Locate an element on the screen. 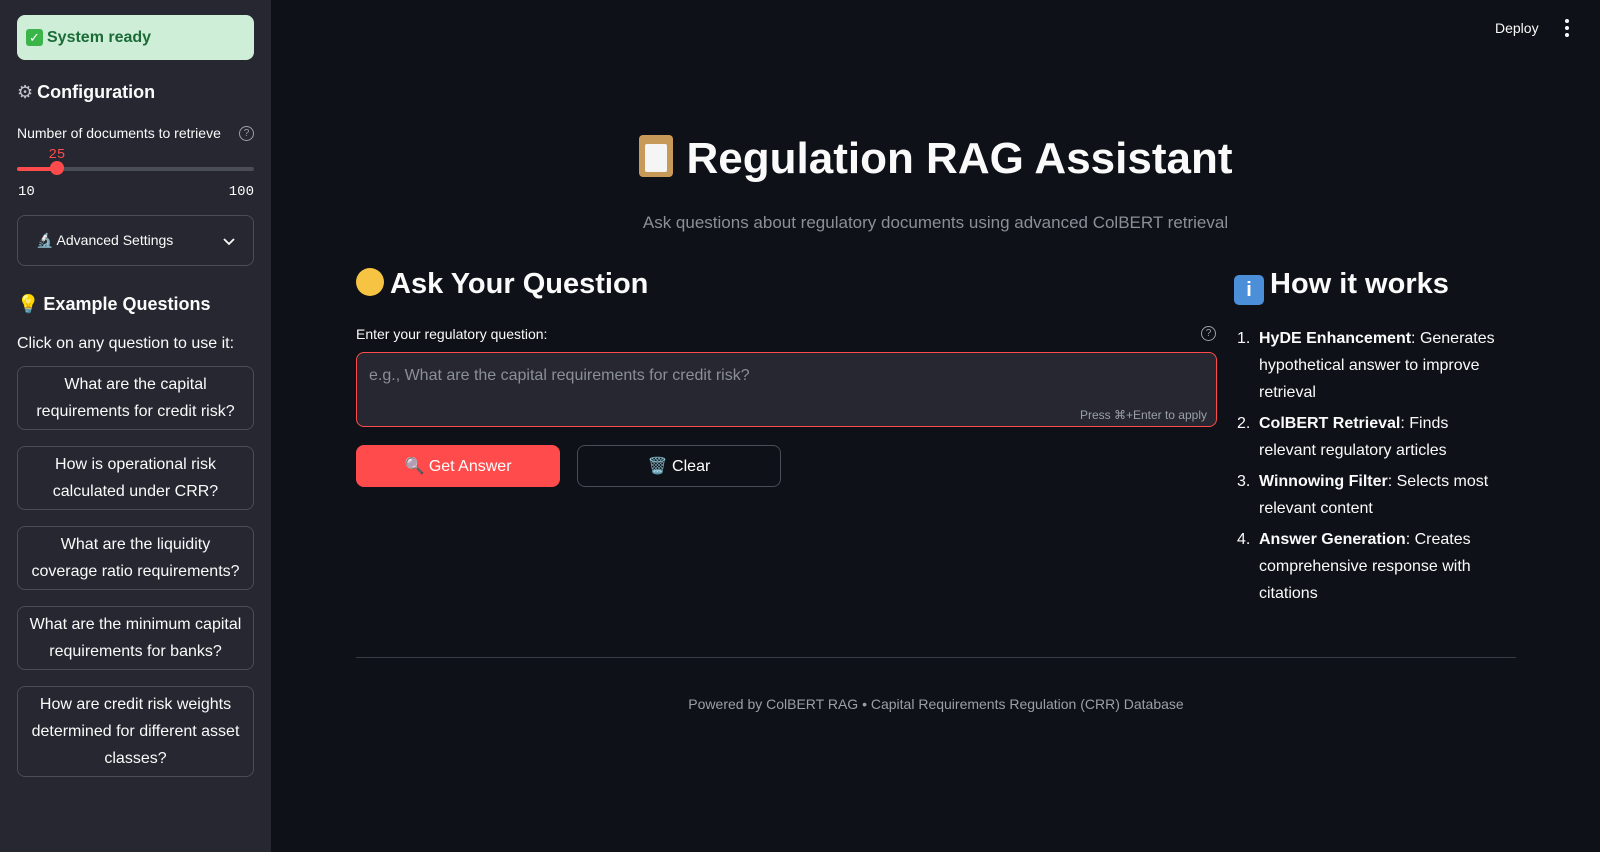 The width and height of the screenshot is (1600, 852). advanced-settings-label: 🔬 Advanced Settings is located at coordinates (105, 240).